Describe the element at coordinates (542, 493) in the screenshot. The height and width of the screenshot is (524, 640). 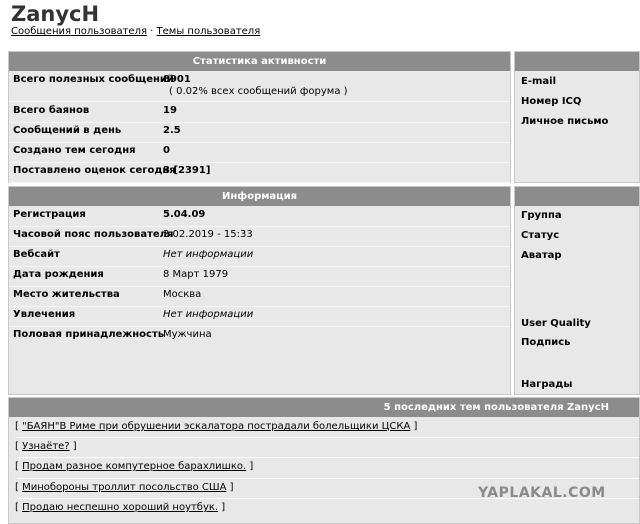
I see `site-watermark: YAPLAKAL.COM` at that location.